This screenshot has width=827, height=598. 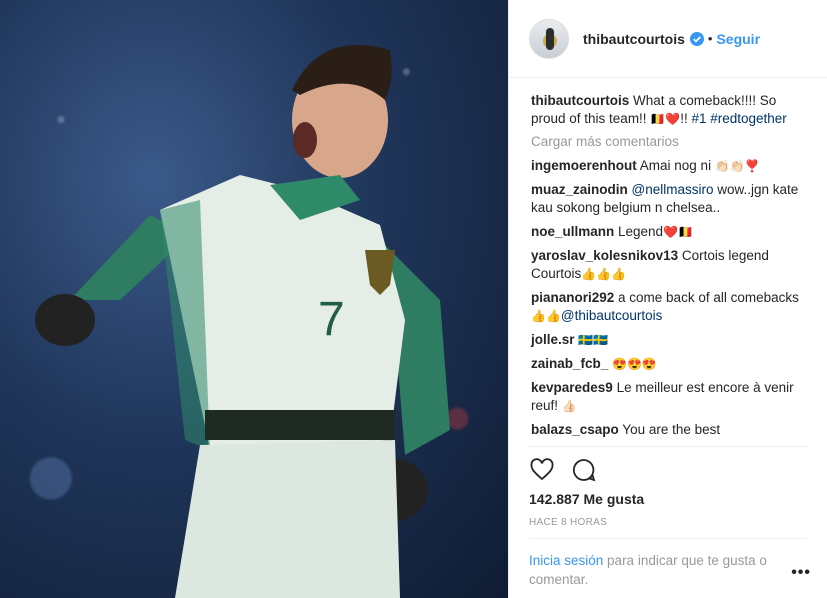 I want to click on comment-mention: @thibautcourtois, so click(x=612, y=315).